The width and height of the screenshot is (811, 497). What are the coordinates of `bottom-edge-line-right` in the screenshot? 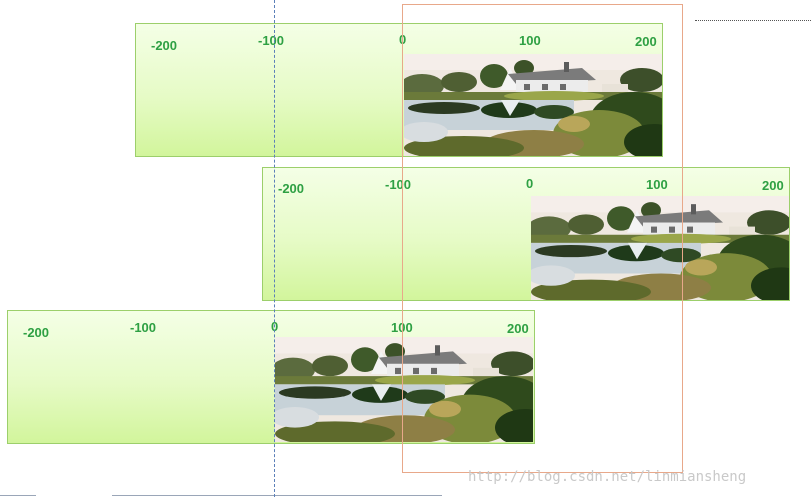 It's located at (277, 495).